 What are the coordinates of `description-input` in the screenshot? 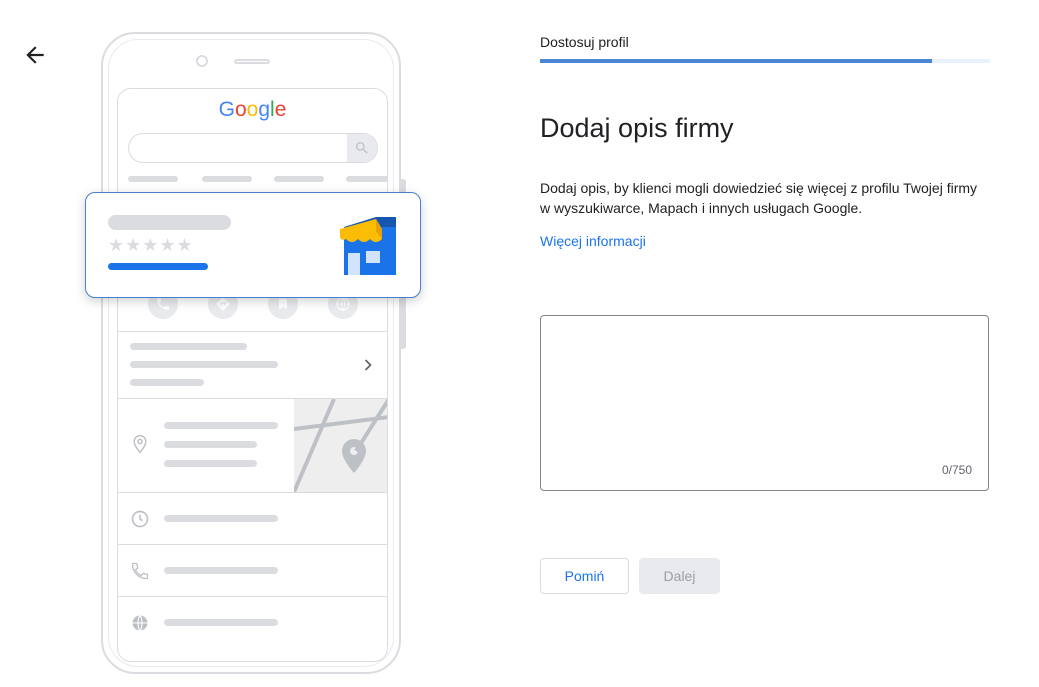 It's located at (764, 403).